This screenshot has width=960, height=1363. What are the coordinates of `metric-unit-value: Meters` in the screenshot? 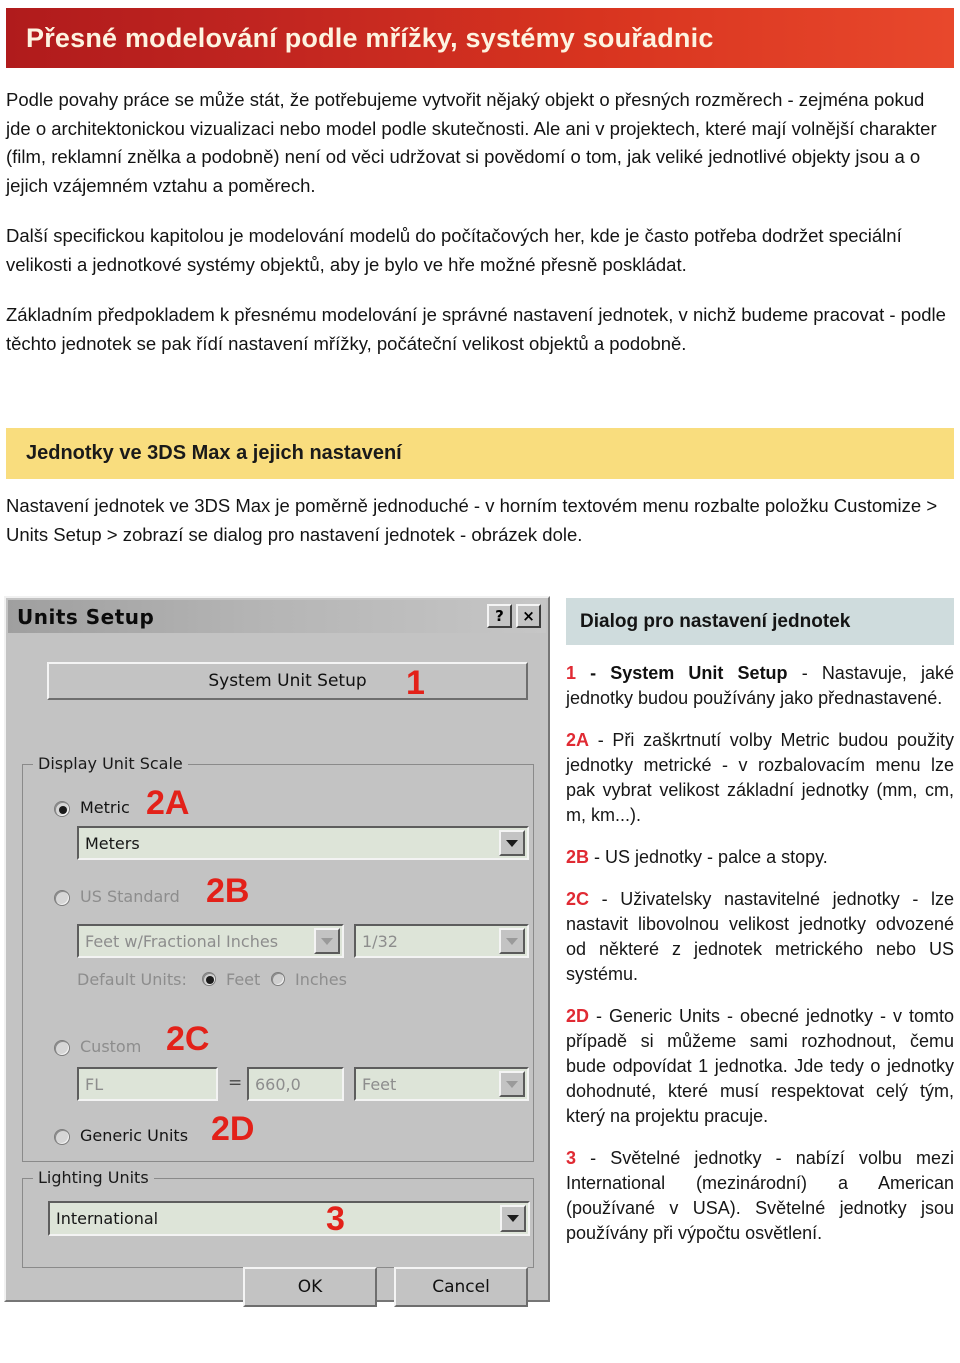 It's located at (112, 843).